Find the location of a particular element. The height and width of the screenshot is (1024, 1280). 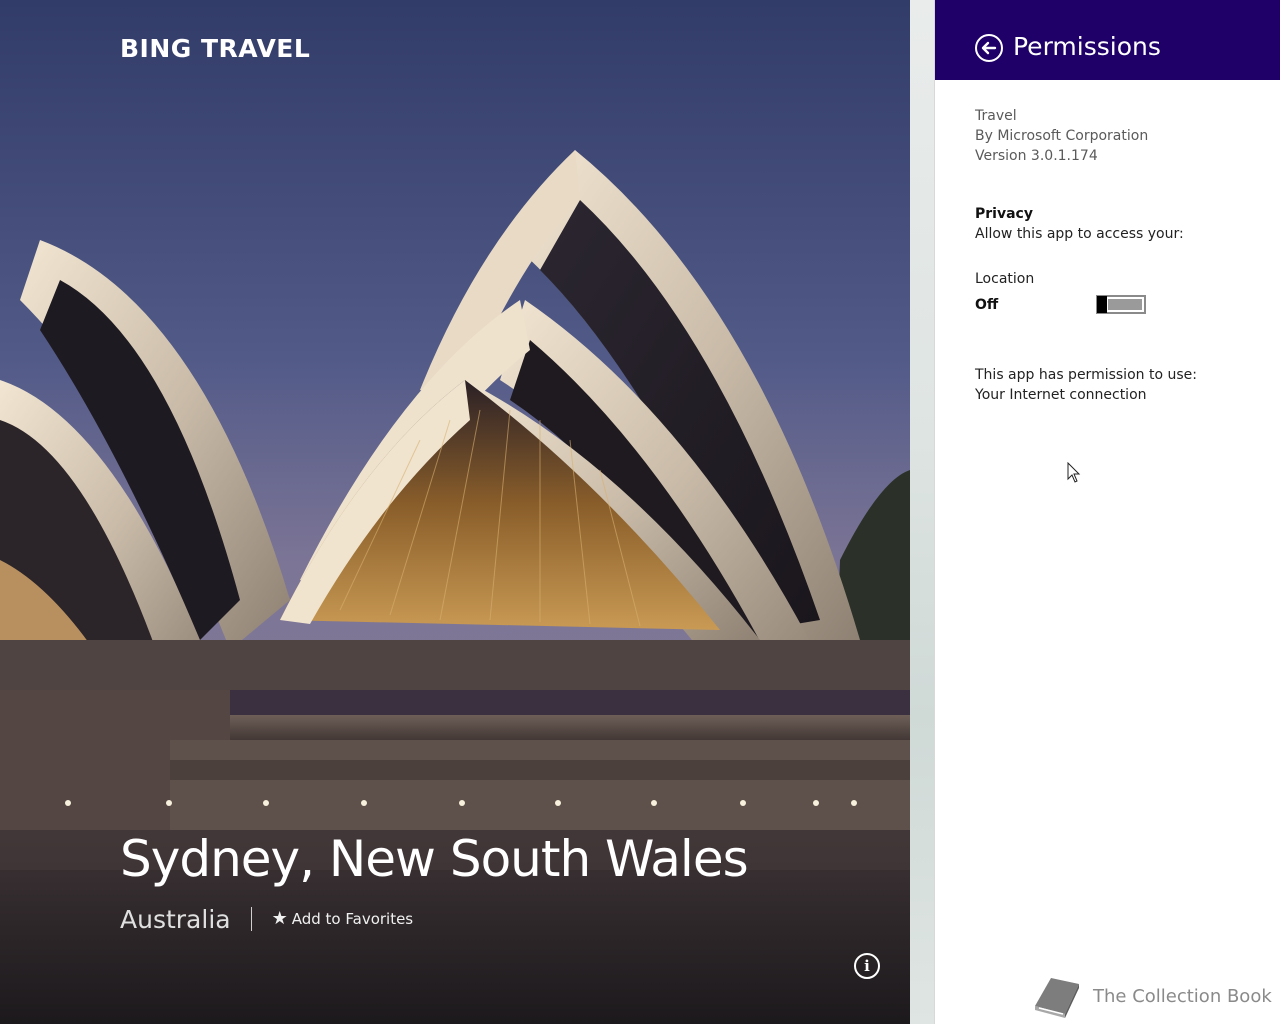

privacy-heading: Privacy is located at coordinates (1004, 214).